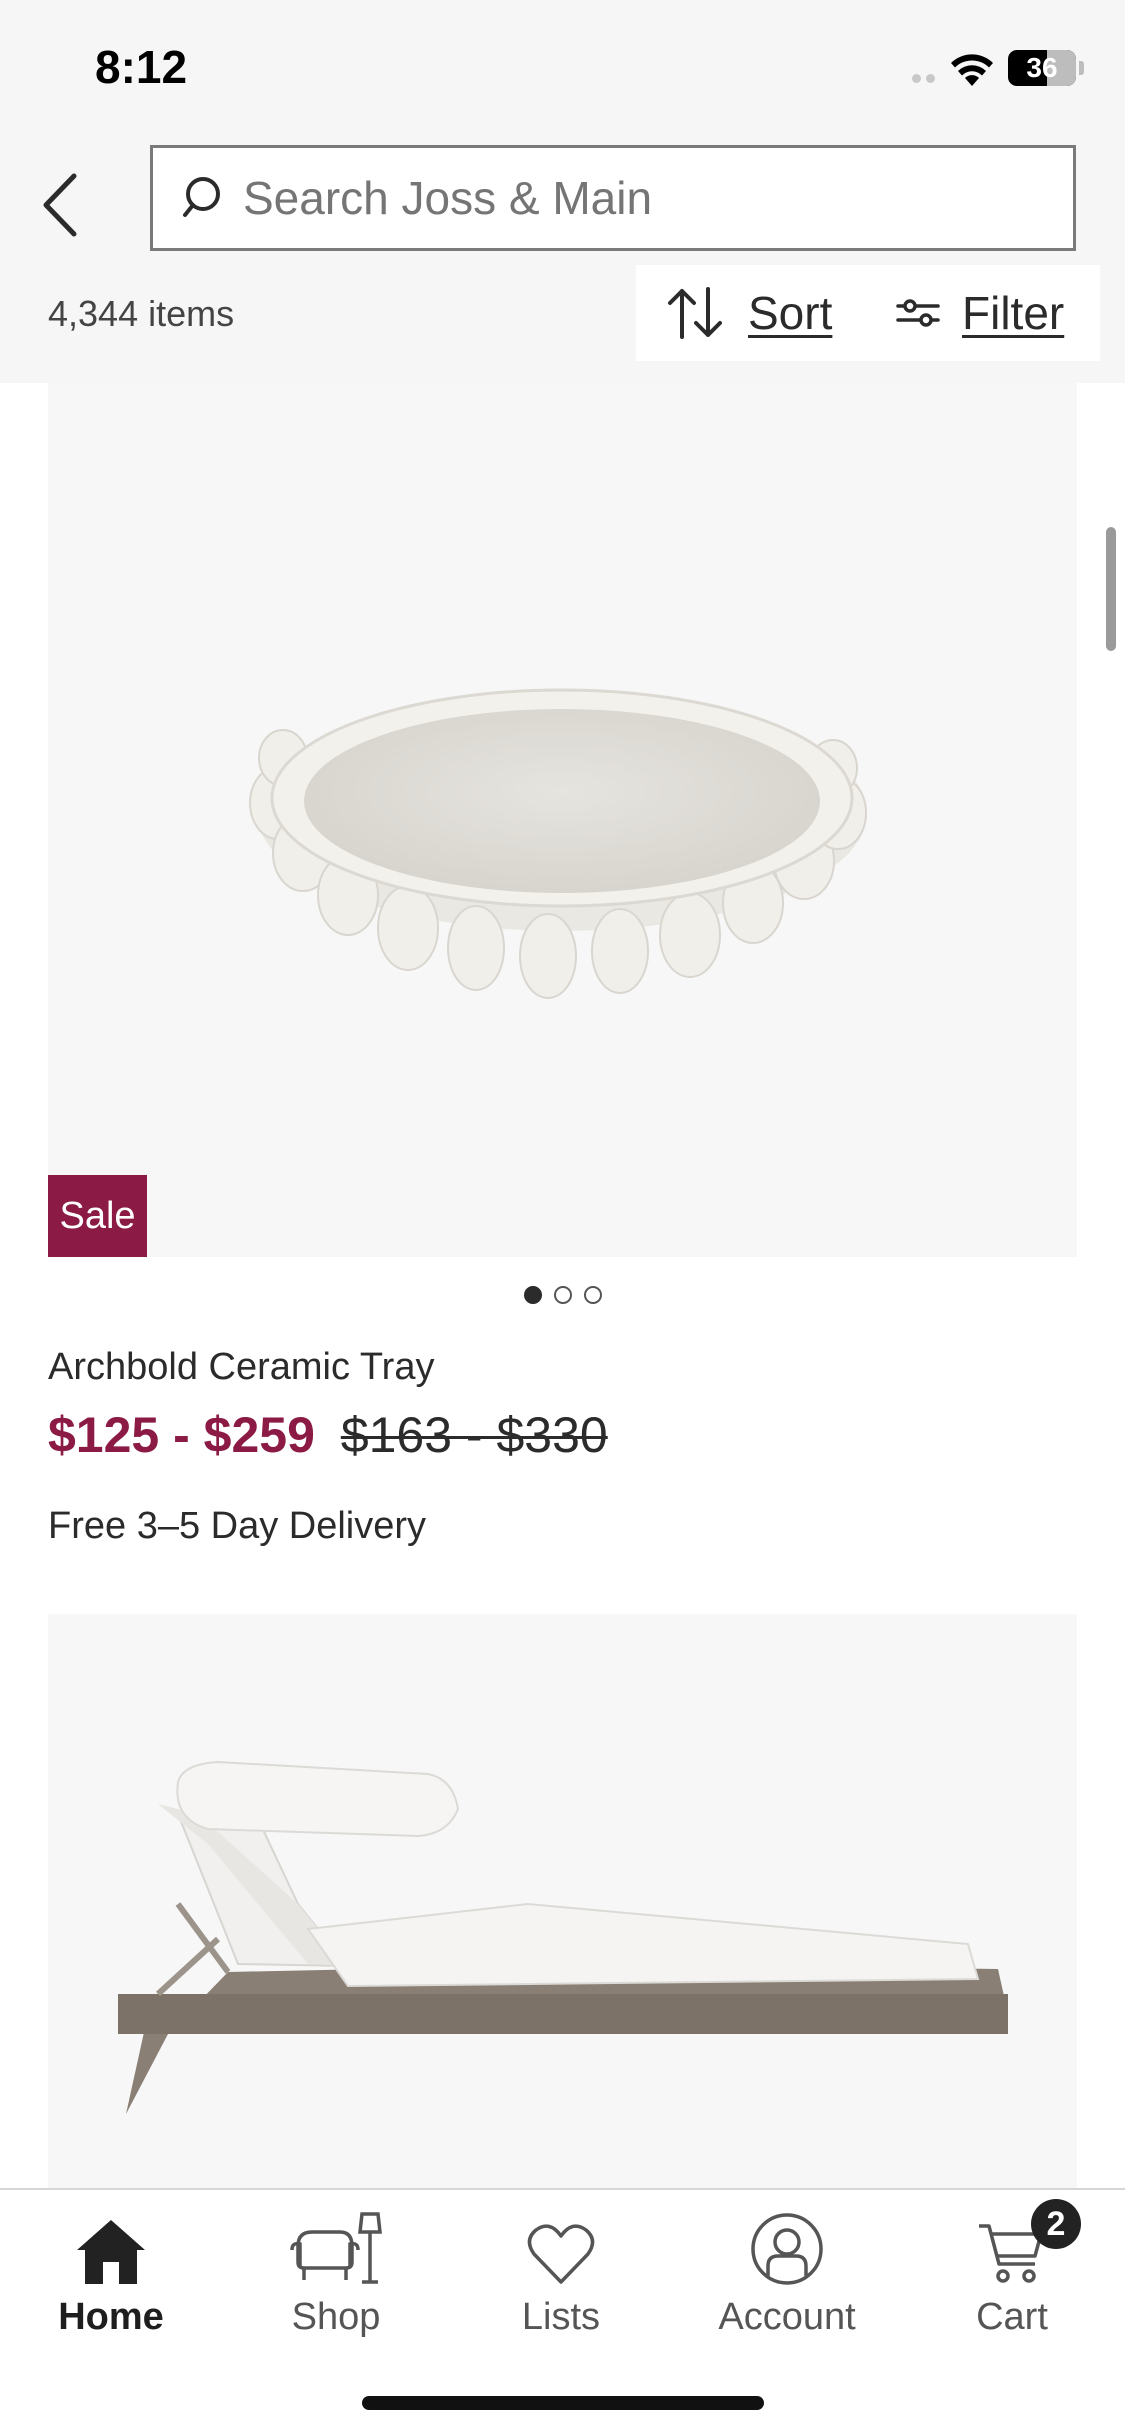 This screenshot has width=1125, height=2436. Describe the element at coordinates (558, 843) in the screenshot. I see `ceramic-tray-image` at that location.